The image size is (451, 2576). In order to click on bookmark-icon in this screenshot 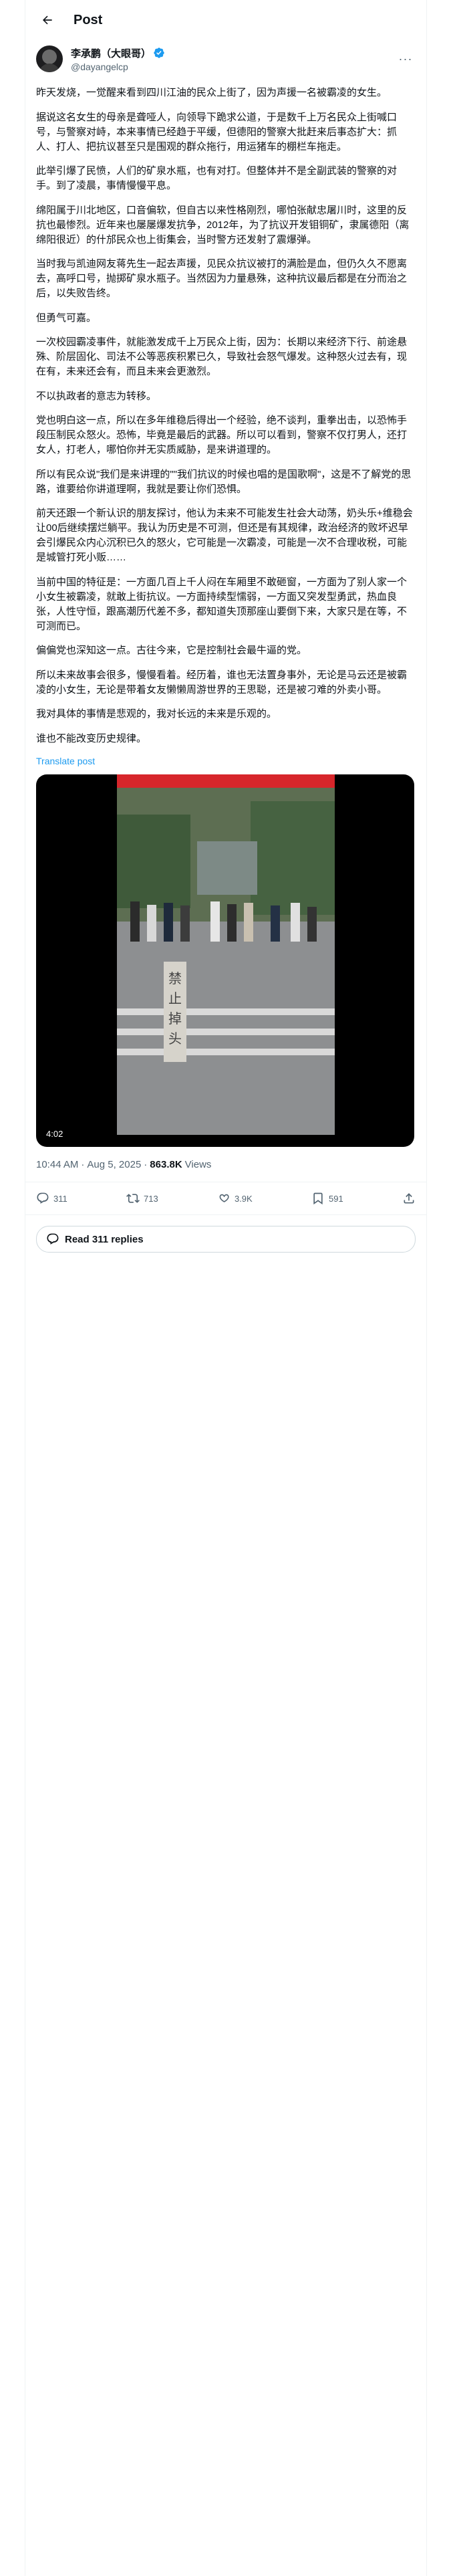, I will do `click(318, 1198)`.